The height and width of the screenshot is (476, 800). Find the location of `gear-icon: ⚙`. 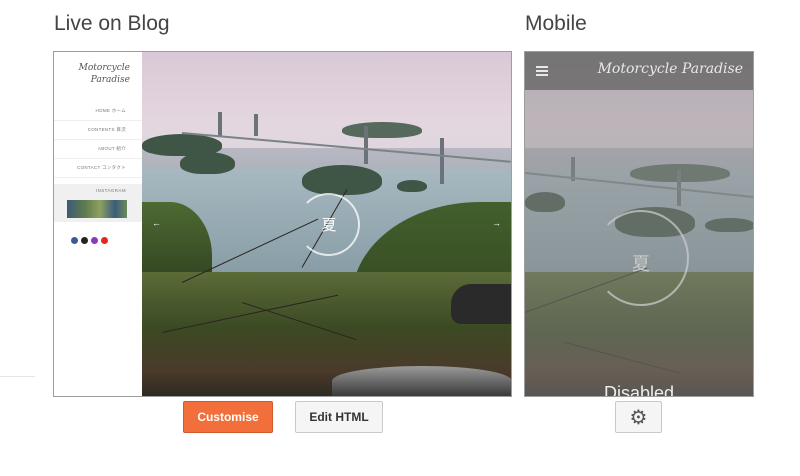

gear-icon: ⚙ is located at coordinates (638, 417).